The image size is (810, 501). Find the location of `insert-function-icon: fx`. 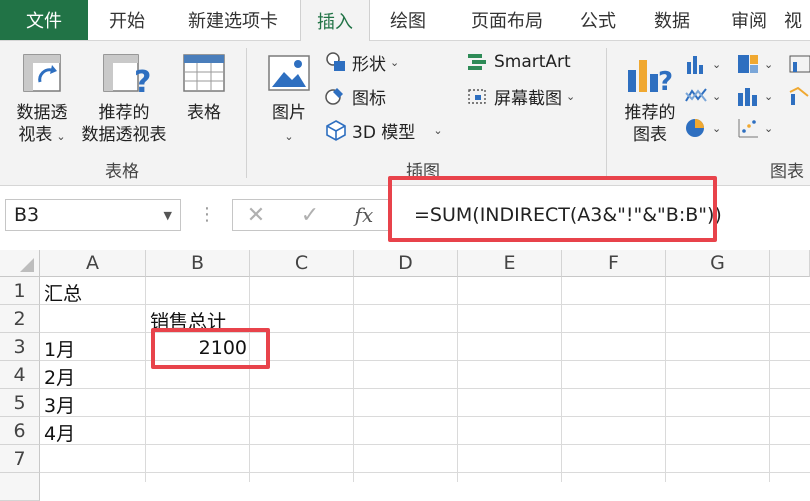

insert-function-icon: fx is located at coordinates (364, 215).